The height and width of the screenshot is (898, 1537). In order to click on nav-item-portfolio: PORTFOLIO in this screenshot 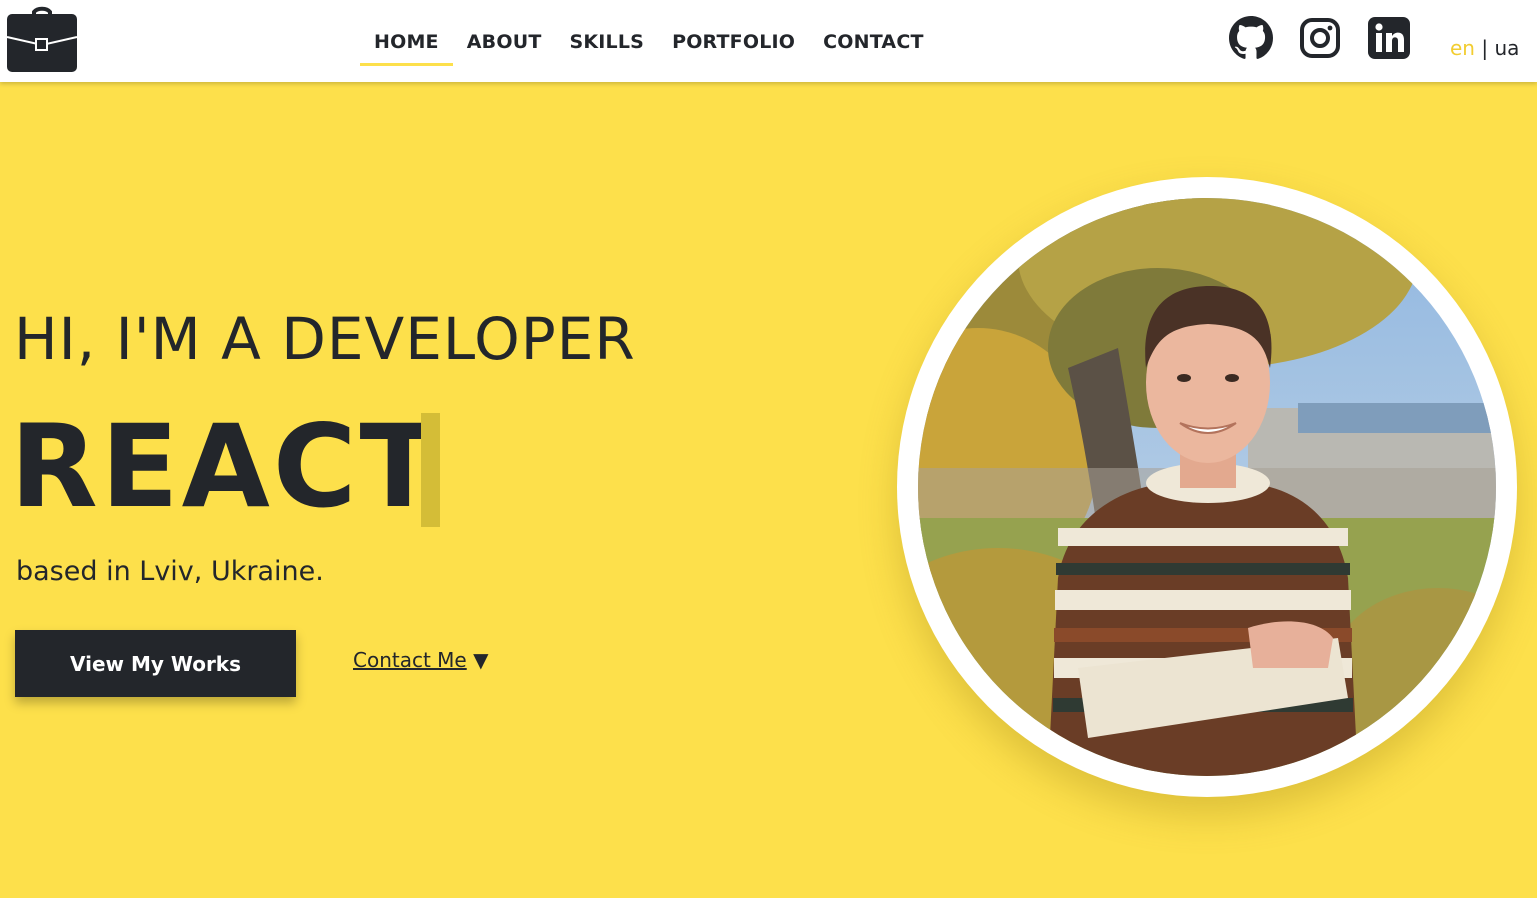, I will do `click(733, 41)`.